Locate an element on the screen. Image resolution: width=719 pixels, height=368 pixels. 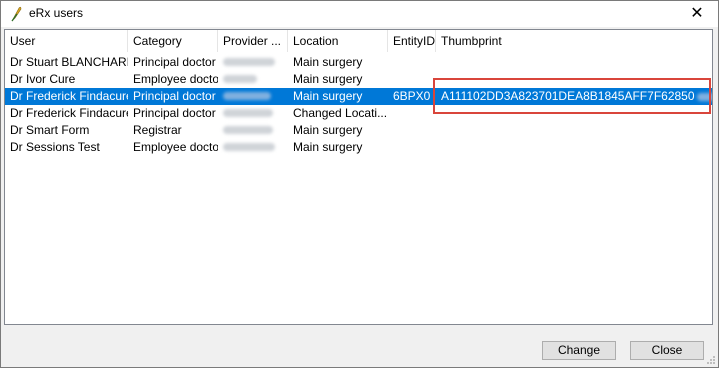
cell-user: Dr Smart Form is located at coordinates (50, 130).